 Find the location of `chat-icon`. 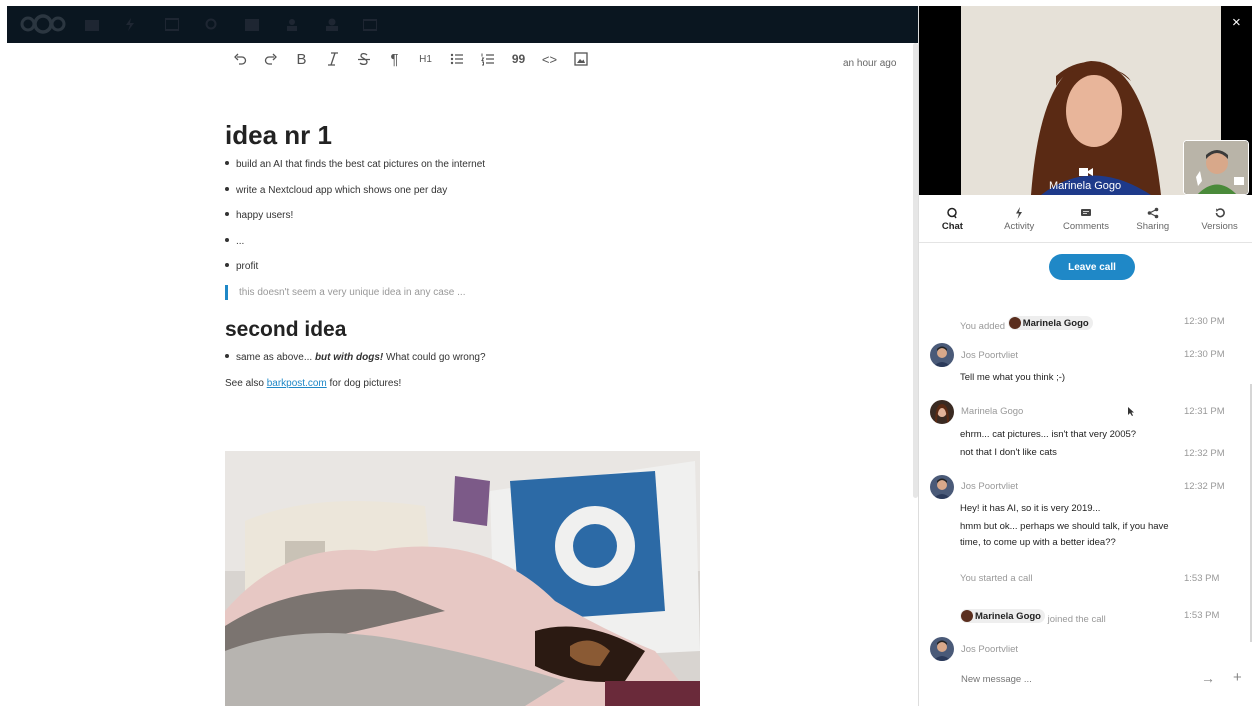

chat-icon is located at coordinates (952, 214).